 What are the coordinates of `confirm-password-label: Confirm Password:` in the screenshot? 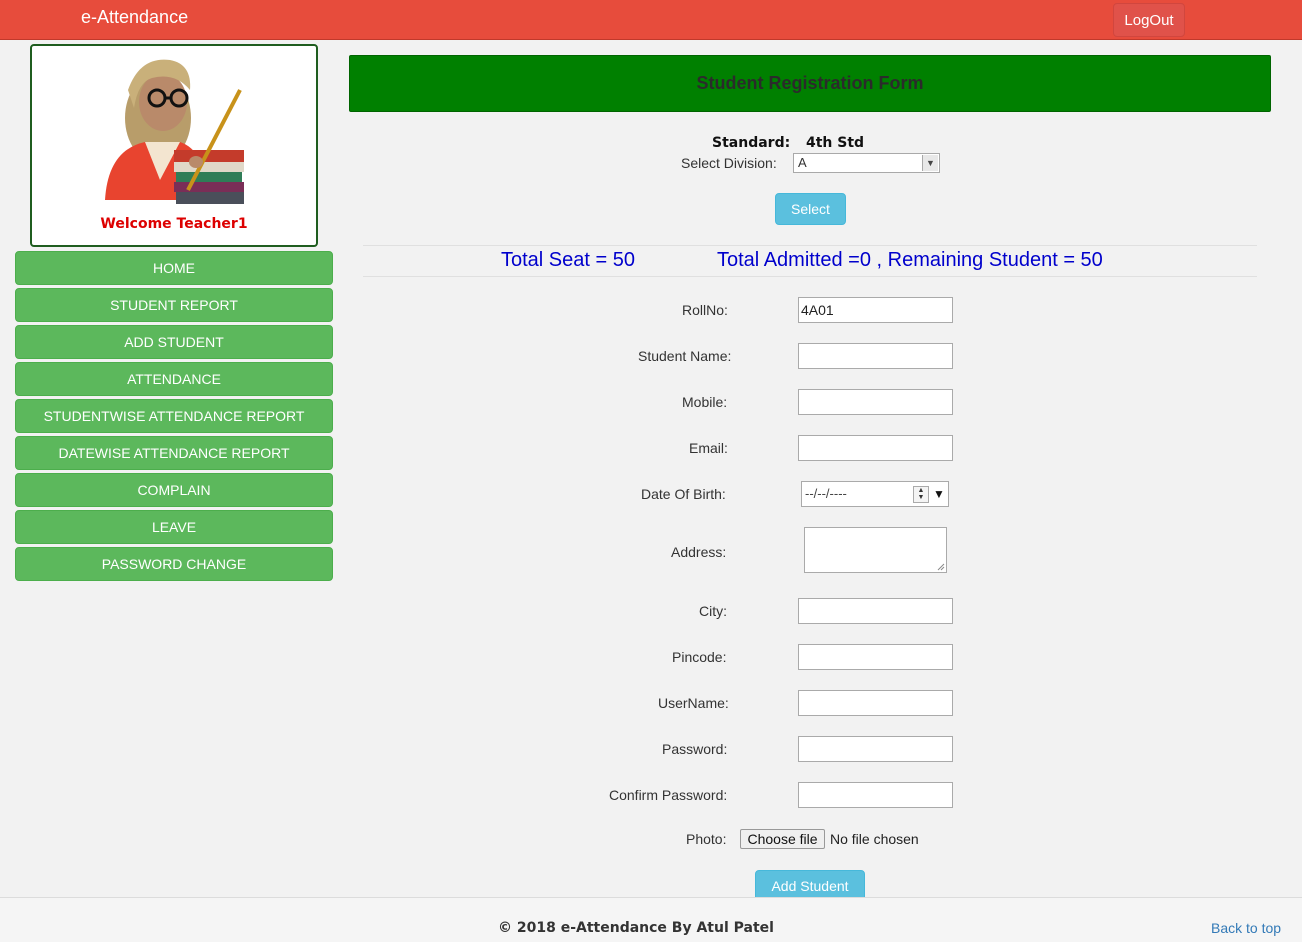 It's located at (668, 795).